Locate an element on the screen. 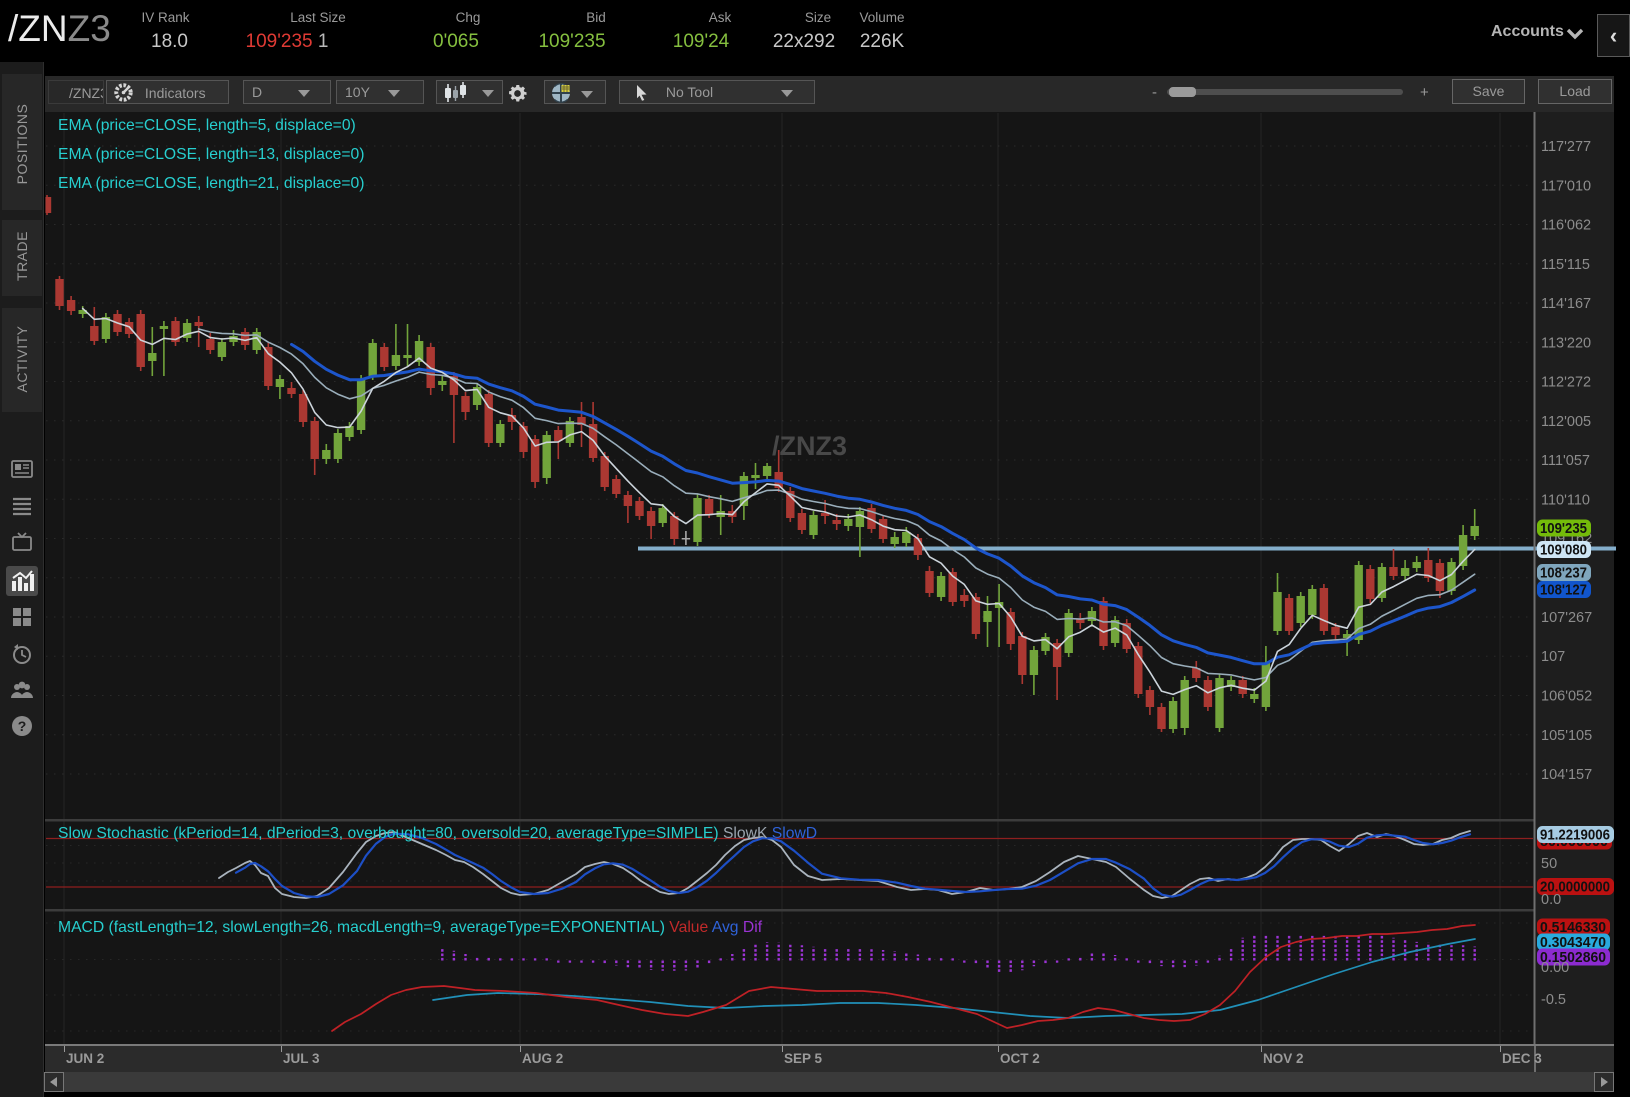 The image size is (1630, 1097). svg-text: 108'237 is located at coordinates (1563, 574).